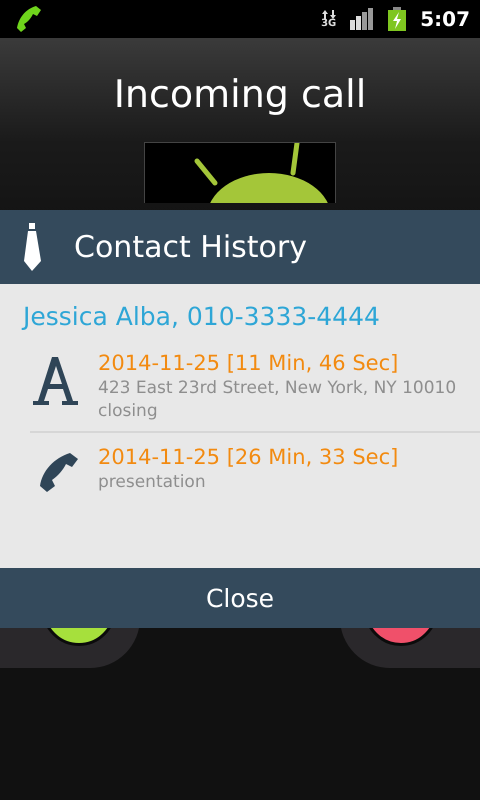 The height and width of the screenshot is (800, 480). What do you see at coordinates (200, 316) in the screenshot?
I see `contact-name: Jessica Alba, 010-3333-4444` at bounding box center [200, 316].